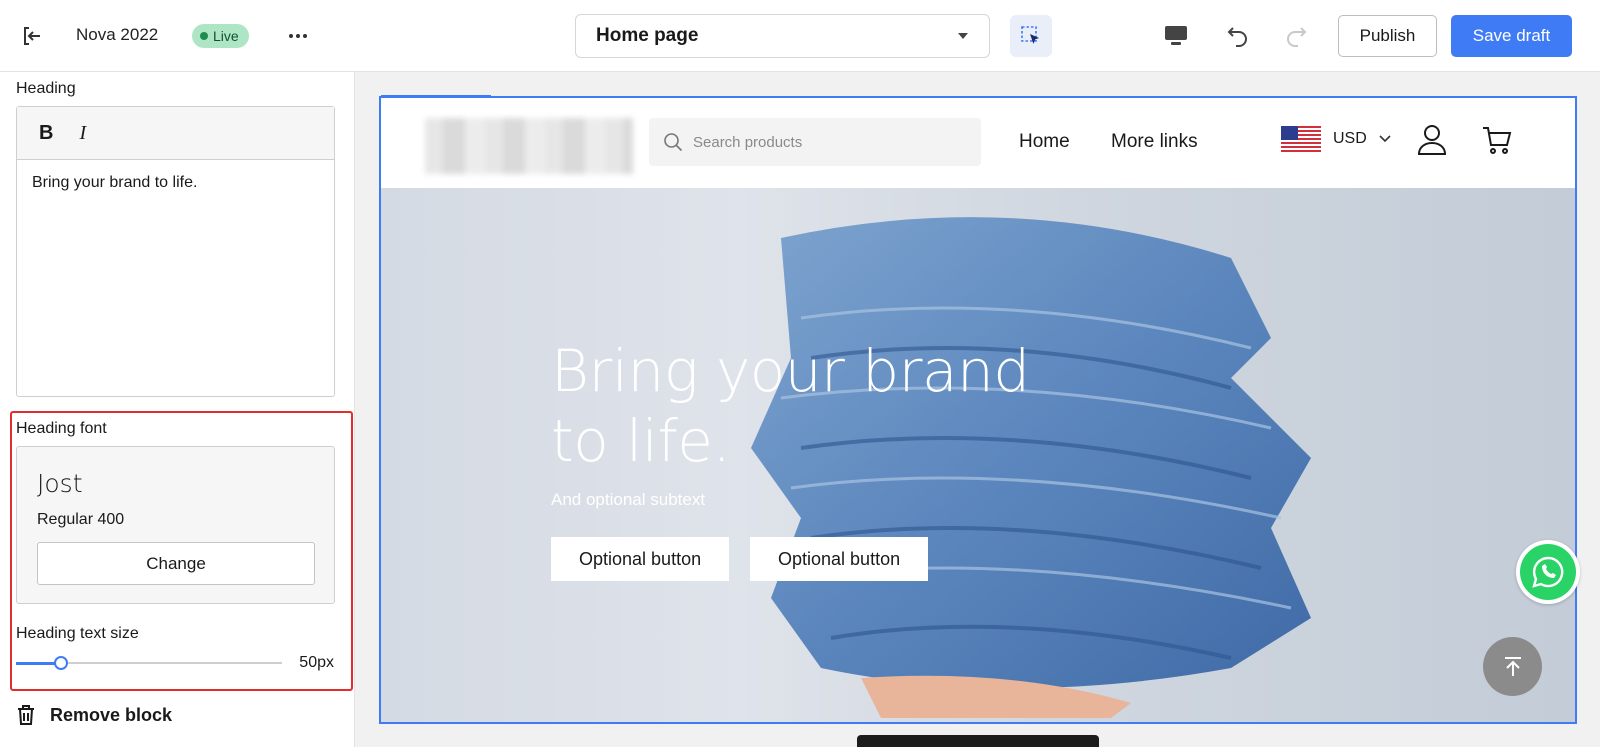 The width and height of the screenshot is (1600, 747). What do you see at coordinates (1154, 142) in the screenshot?
I see `nav-link-more: More links` at bounding box center [1154, 142].